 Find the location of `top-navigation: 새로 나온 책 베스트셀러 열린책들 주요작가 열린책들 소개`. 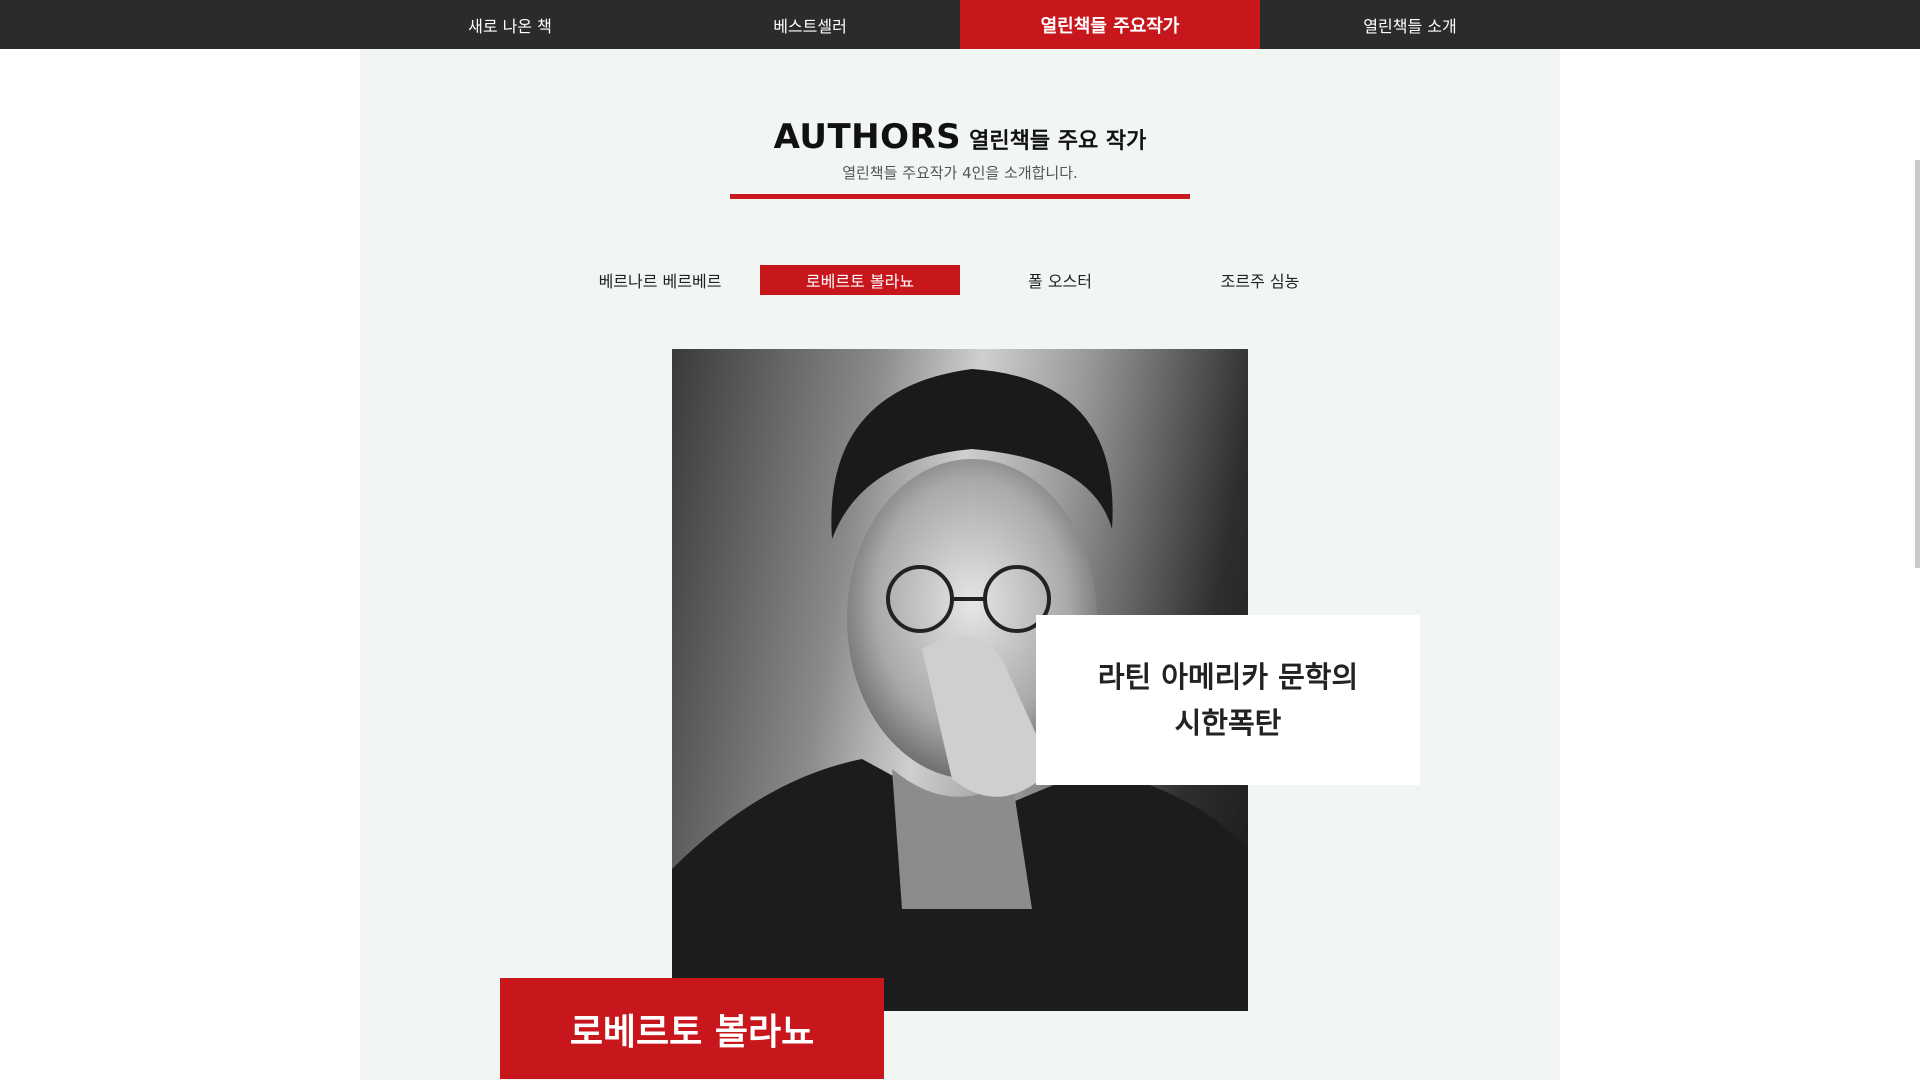

top-navigation: 새로 나온 책 베스트셀러 열린책들 주요작가 열린책들 소개 is located at coordinates (960, 24).